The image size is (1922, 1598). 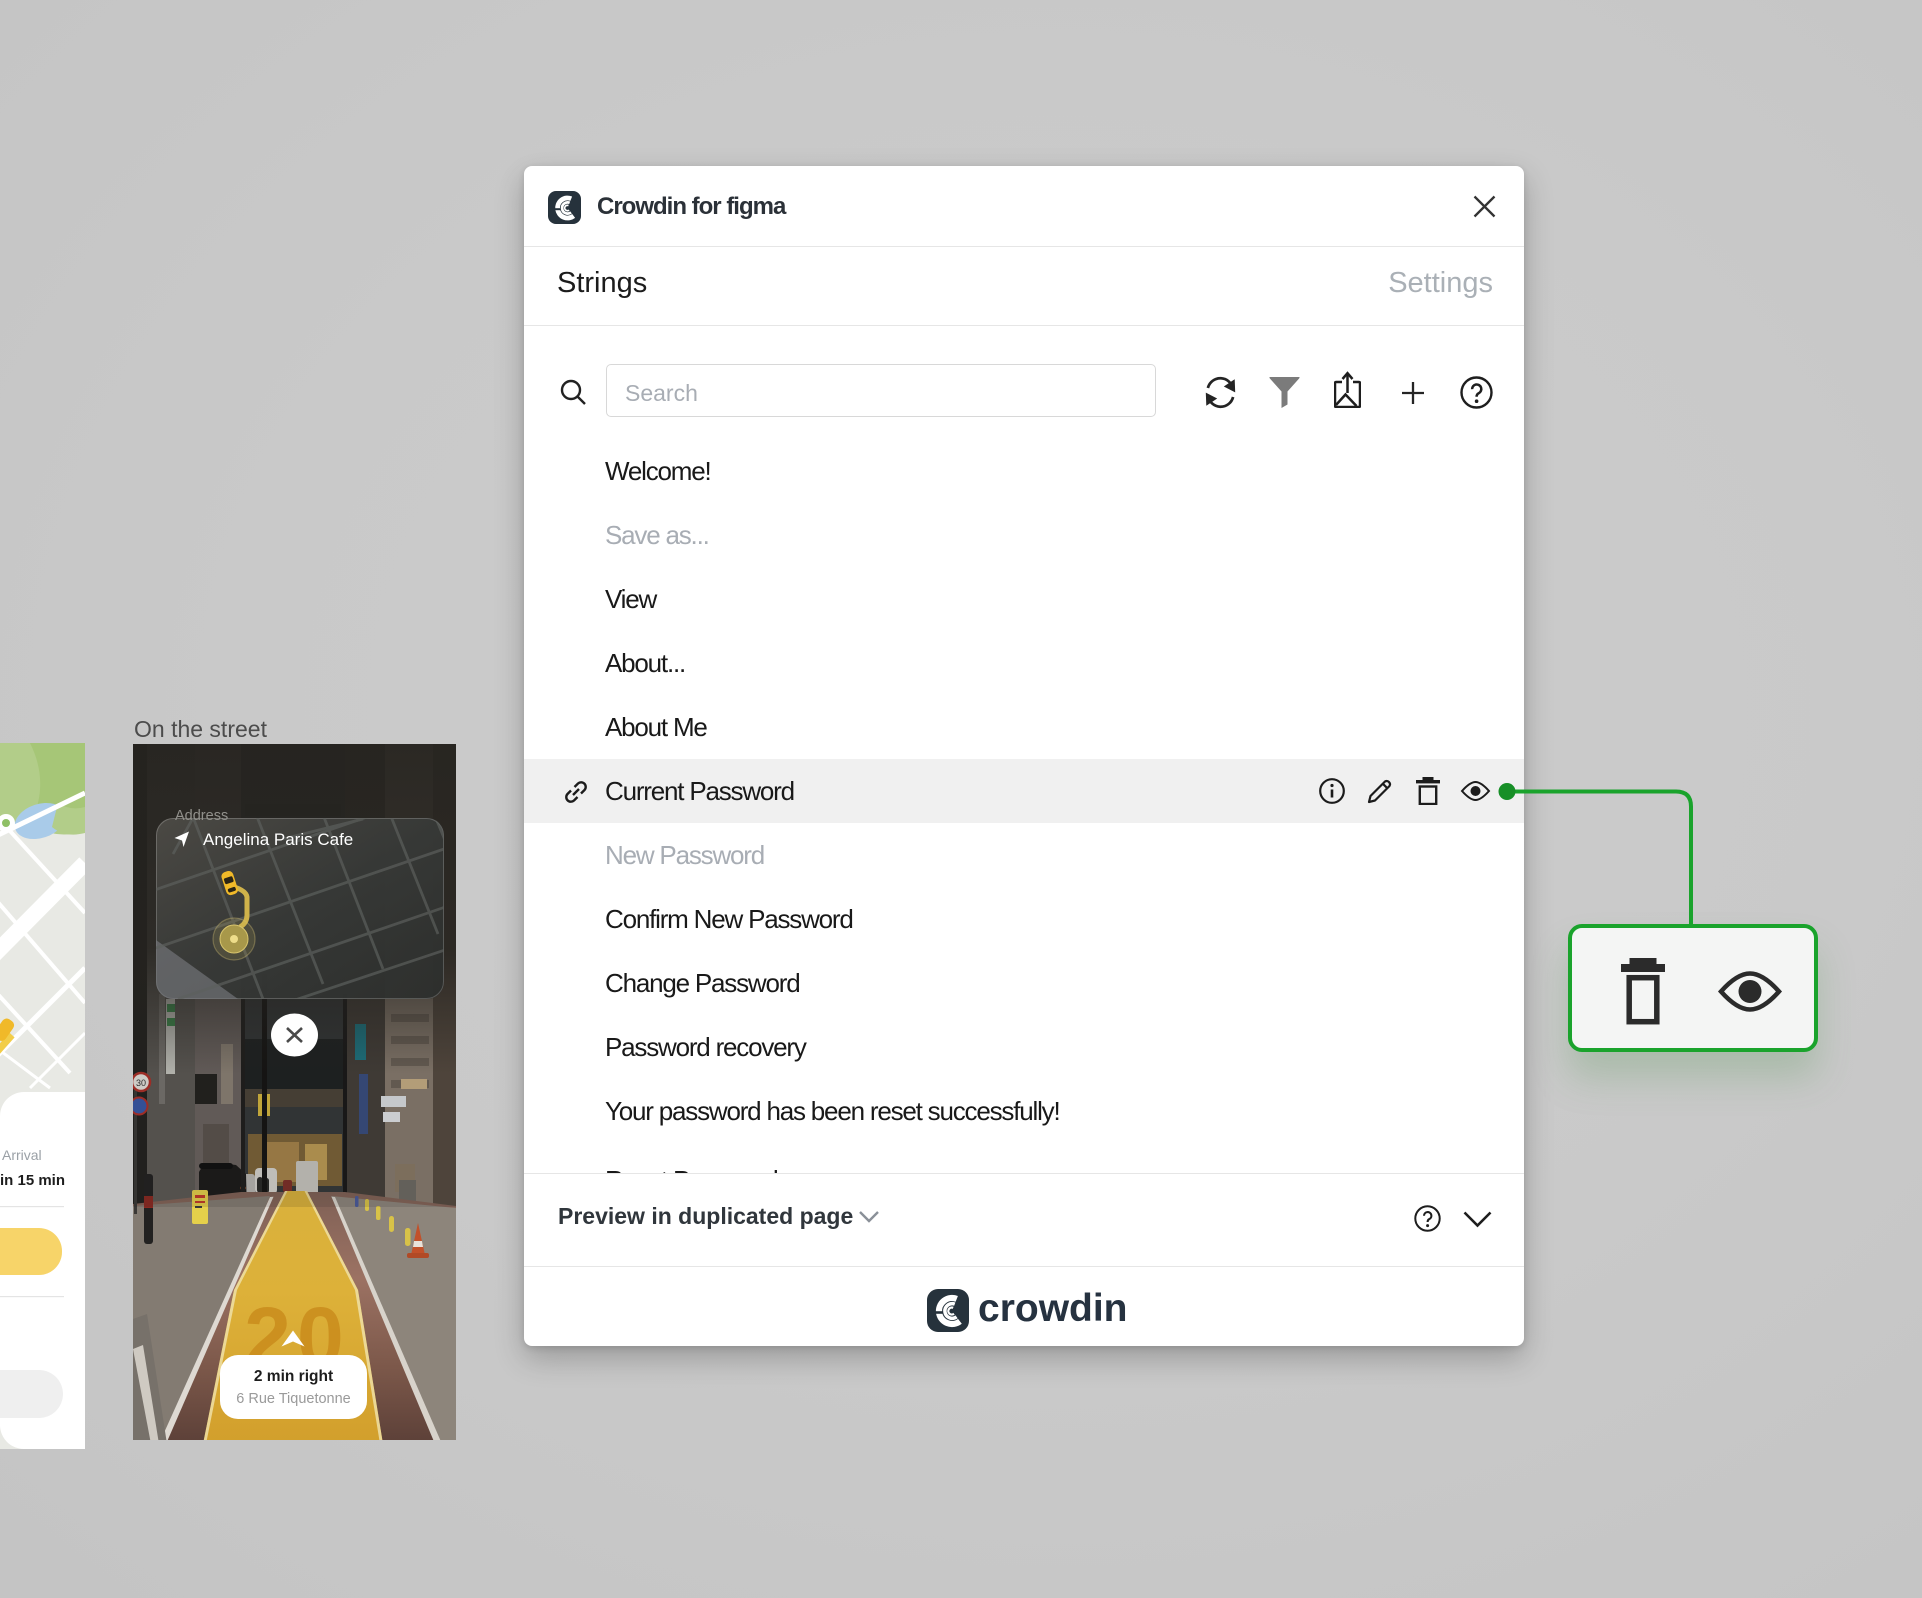 What do you see at coordinates (293, 1399) in the screenshot?
I see `svg-text: 6 Rue Tiquetonne` at bounding box center [293, 1399].